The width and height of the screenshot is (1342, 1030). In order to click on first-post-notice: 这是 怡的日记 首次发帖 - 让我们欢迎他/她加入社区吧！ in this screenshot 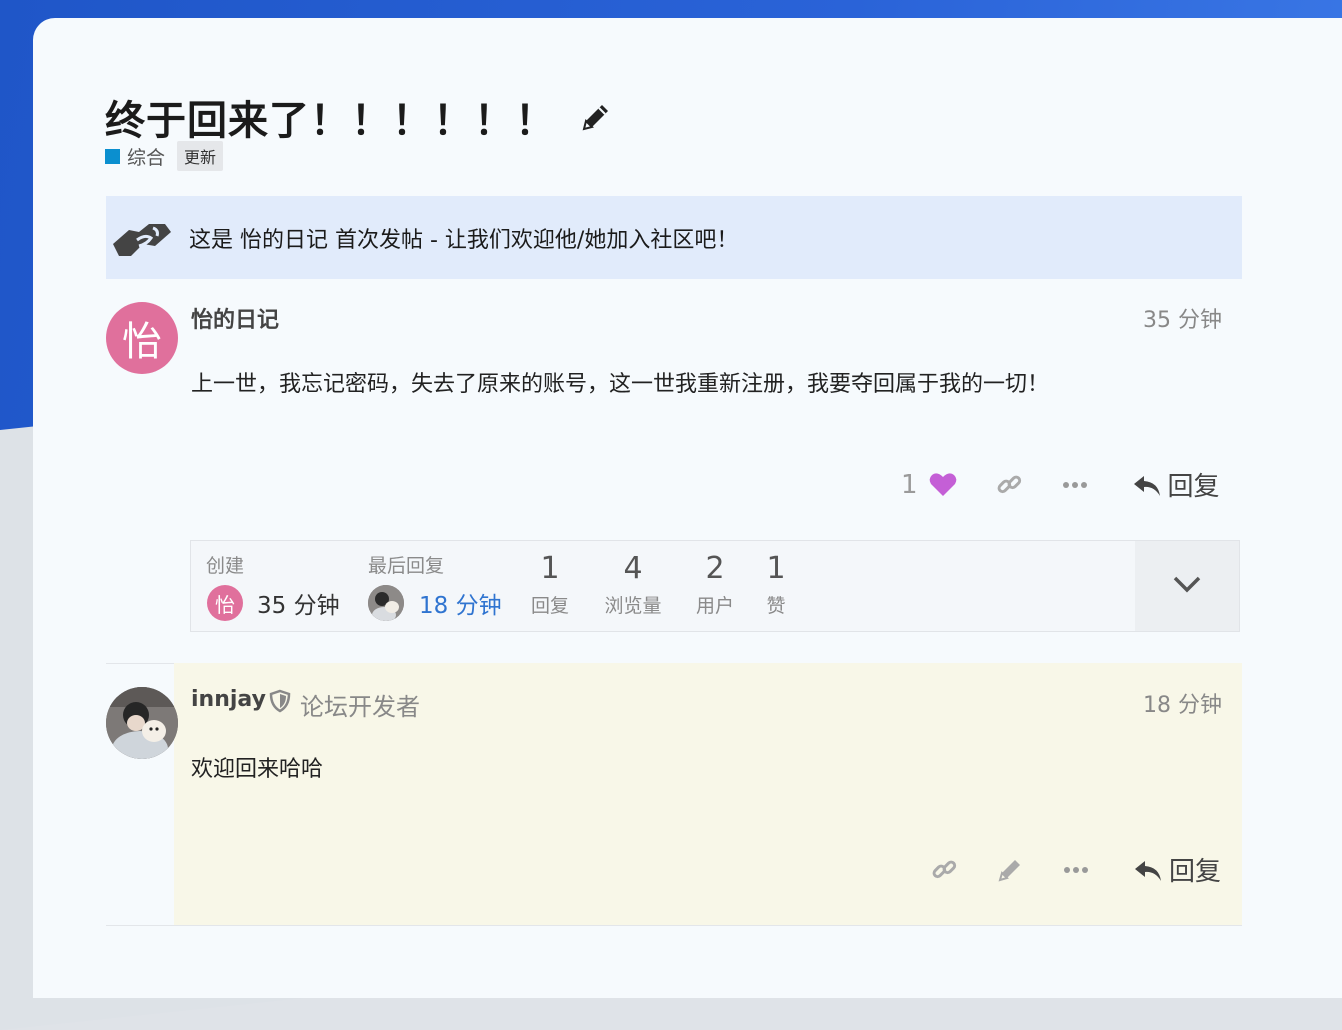, I will do `click(674, 237)`.